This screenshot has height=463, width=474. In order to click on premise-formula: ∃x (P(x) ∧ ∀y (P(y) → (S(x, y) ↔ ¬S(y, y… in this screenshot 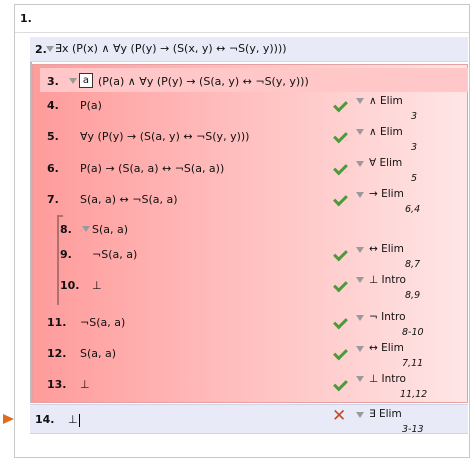, I will do `click(171, 48)`.